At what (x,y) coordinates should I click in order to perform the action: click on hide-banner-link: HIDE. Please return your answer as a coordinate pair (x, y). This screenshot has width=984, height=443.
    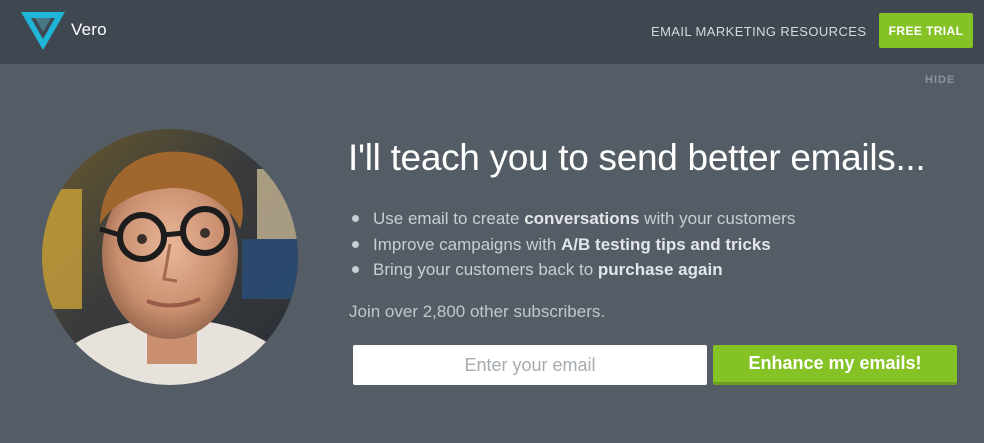
    Looking at the image, I should click on (940, 80).